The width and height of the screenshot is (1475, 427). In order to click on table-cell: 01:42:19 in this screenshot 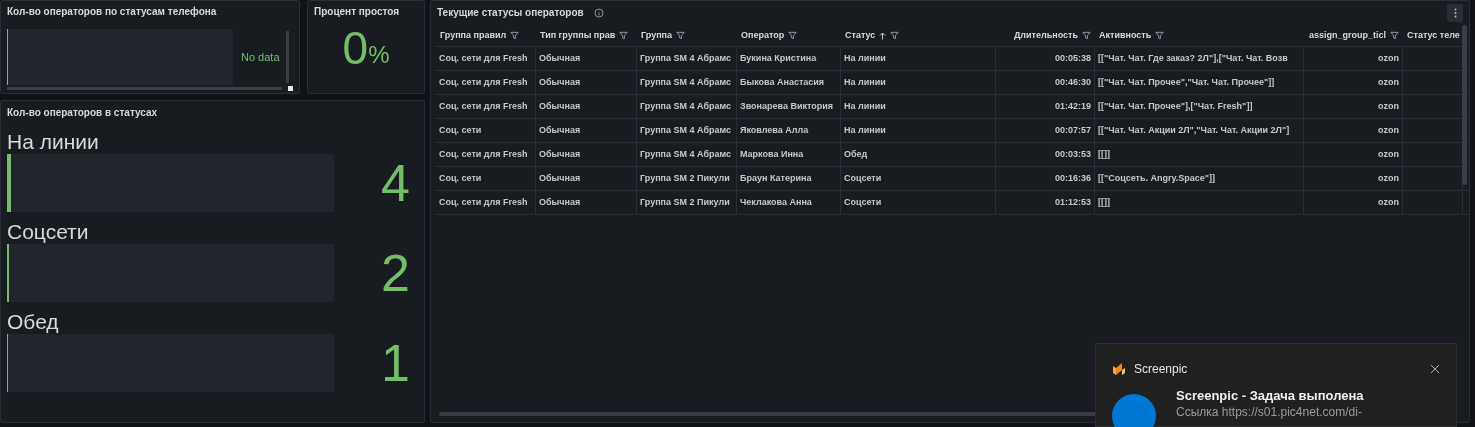, I will do `click(1045, 106)`.